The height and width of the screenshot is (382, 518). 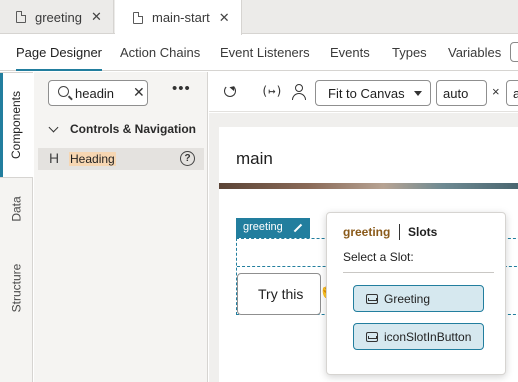 What do you see at coordinates (456, 93) in the screenshot?
I see `width-value: auto` at bounding box center [456, 93].